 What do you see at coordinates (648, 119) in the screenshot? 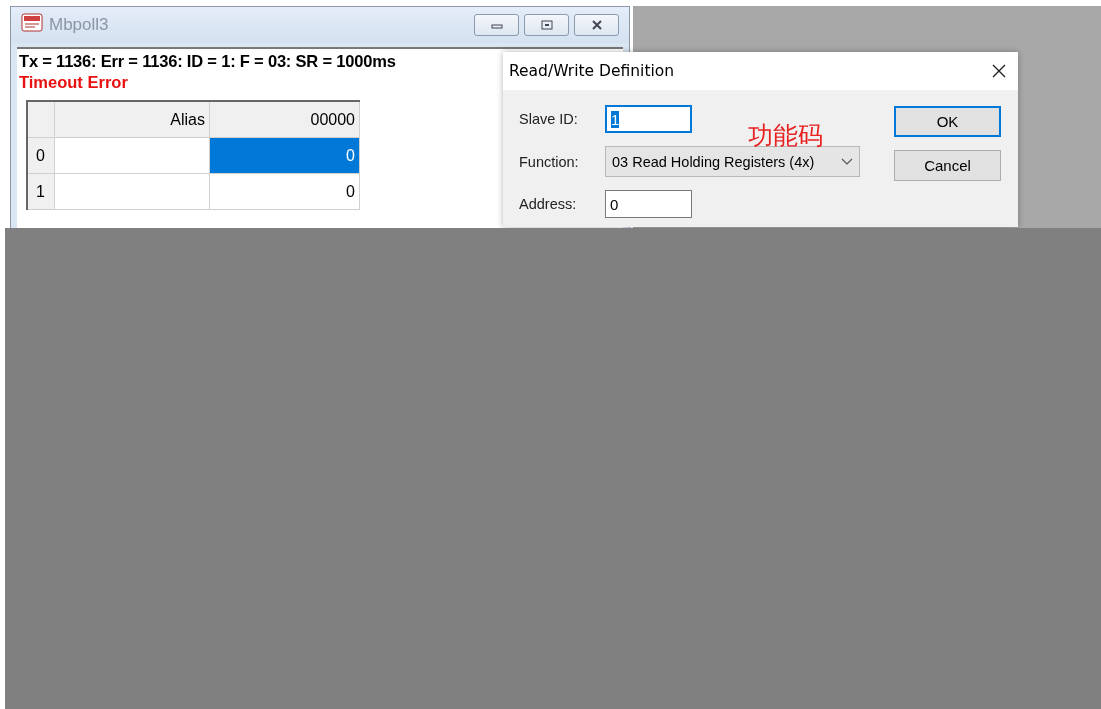
I see `input-field: 1` at bounding box center [648, 119].